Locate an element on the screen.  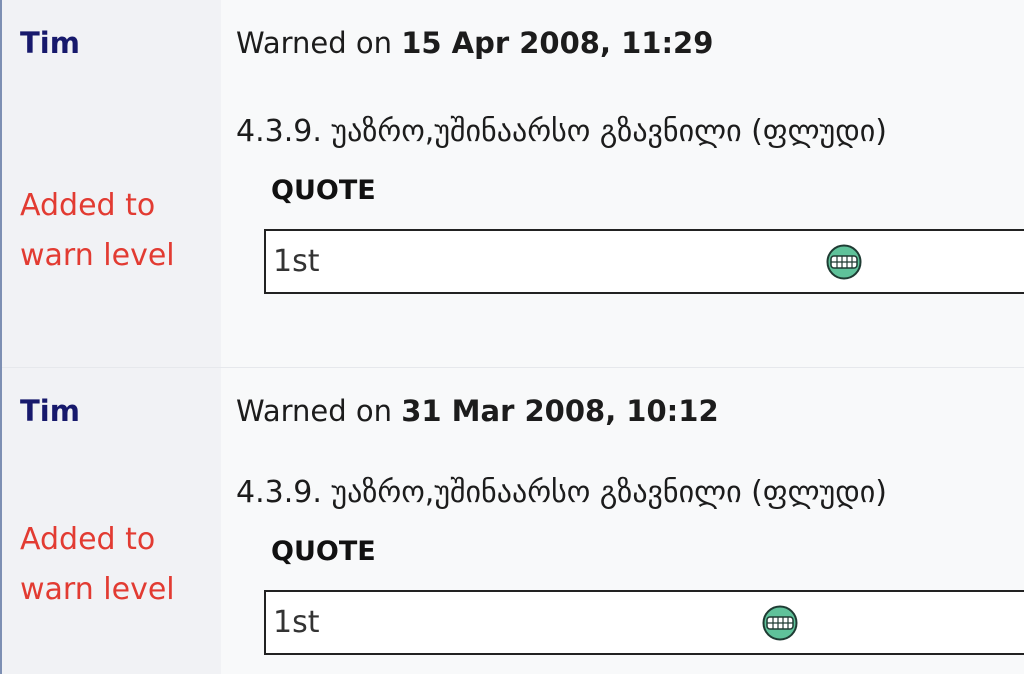
warning-header-row: Tim Warned on 15 Apr 2008, 11:29 is located at coordinates (513, 43).